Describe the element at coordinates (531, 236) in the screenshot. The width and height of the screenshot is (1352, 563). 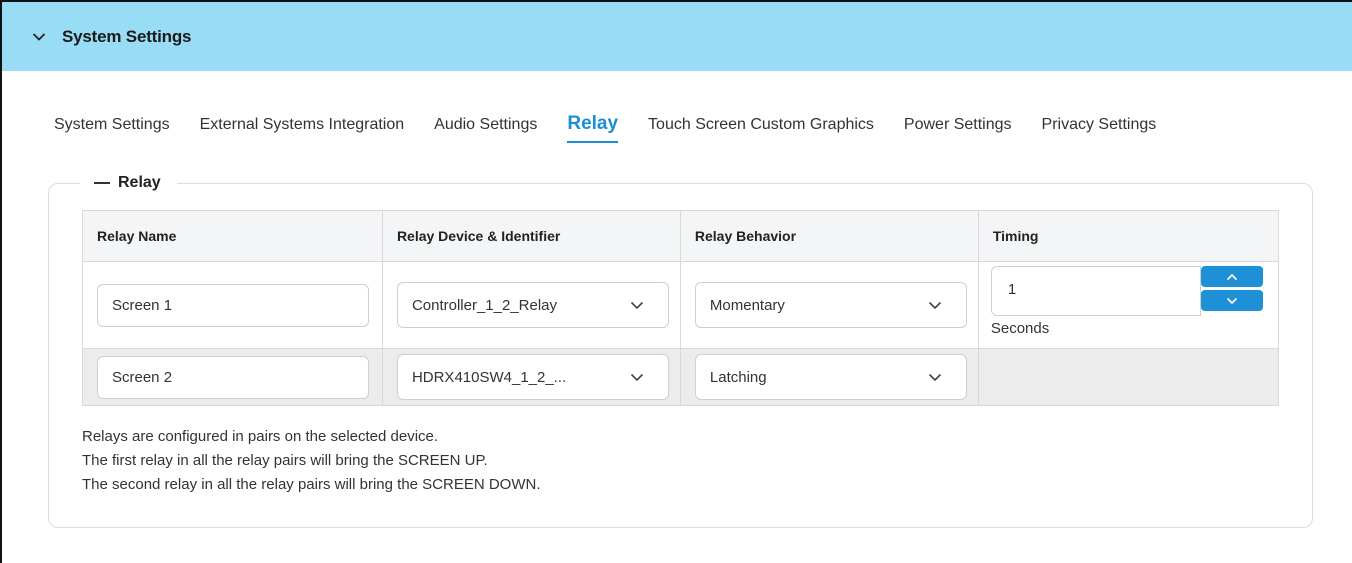
I see `column-header-relay-device: Relay Device & Identifier` at that location.